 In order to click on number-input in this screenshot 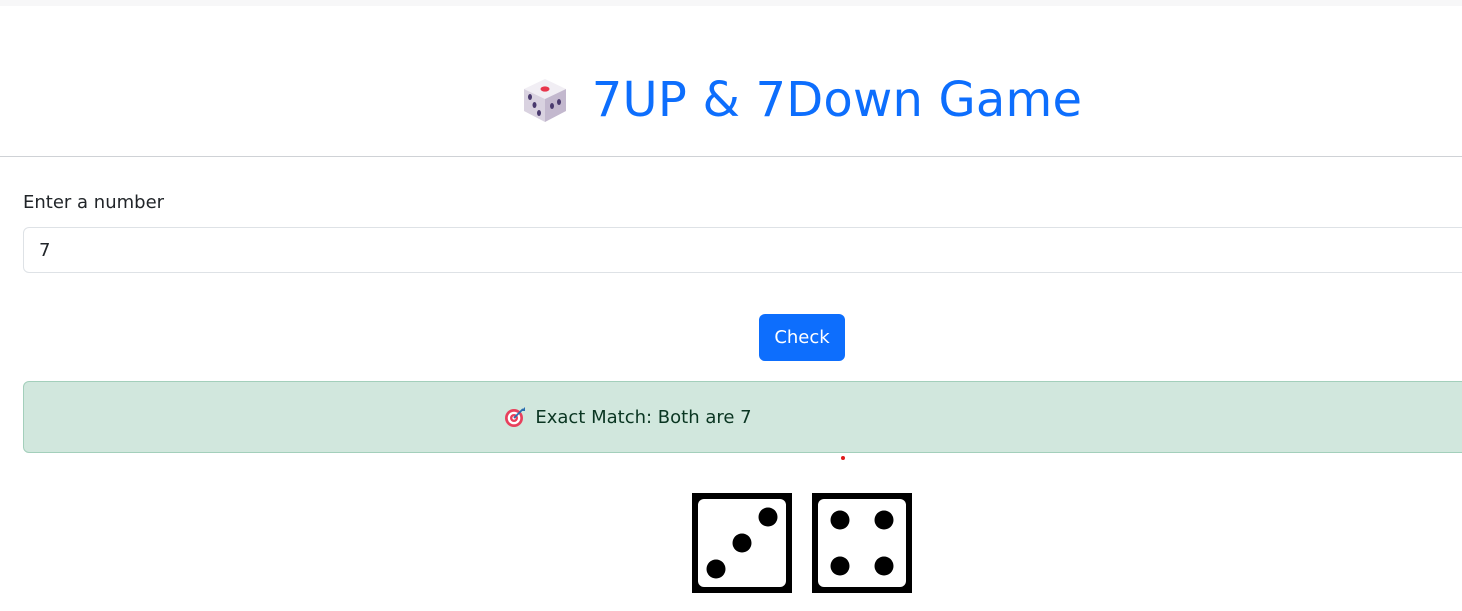, I will do `click(742, 250)`.